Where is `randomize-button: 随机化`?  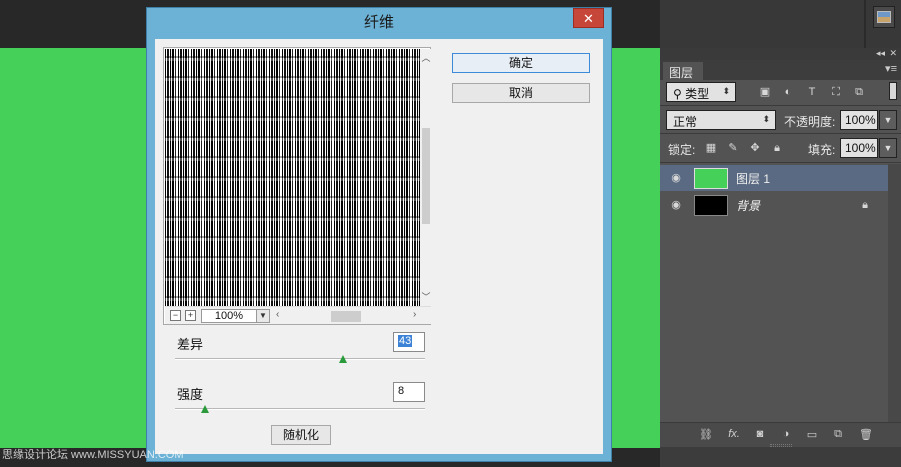
randomize-button: 随机化 is located at coordinates (301, 435).